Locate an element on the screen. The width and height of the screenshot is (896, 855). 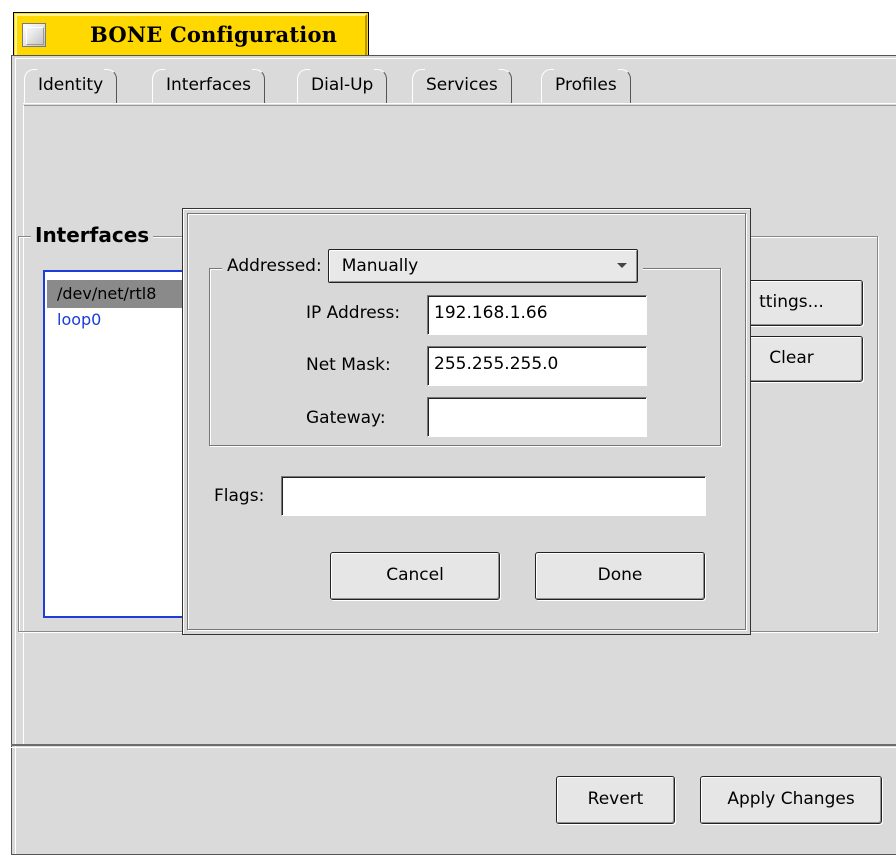
tab-interfaces-label: Interfaces is located at coordinates (208, 85).